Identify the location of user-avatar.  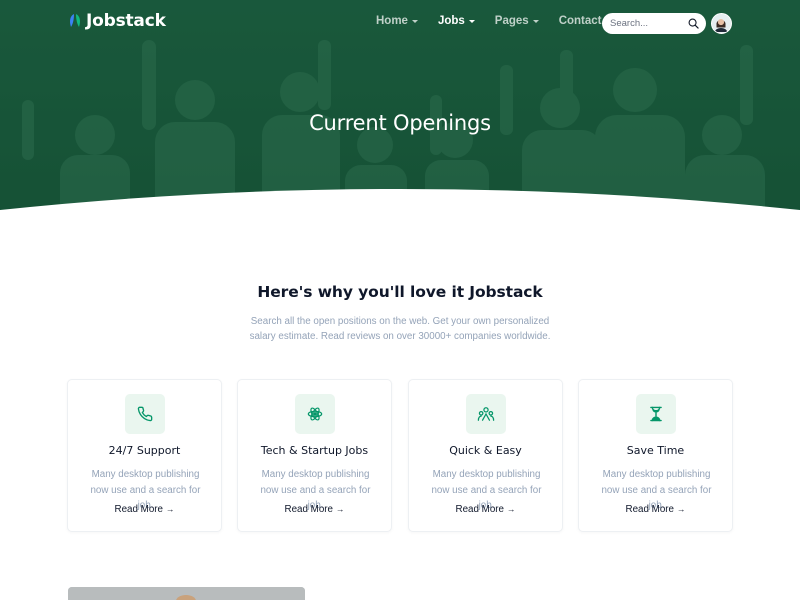
(721, 23).